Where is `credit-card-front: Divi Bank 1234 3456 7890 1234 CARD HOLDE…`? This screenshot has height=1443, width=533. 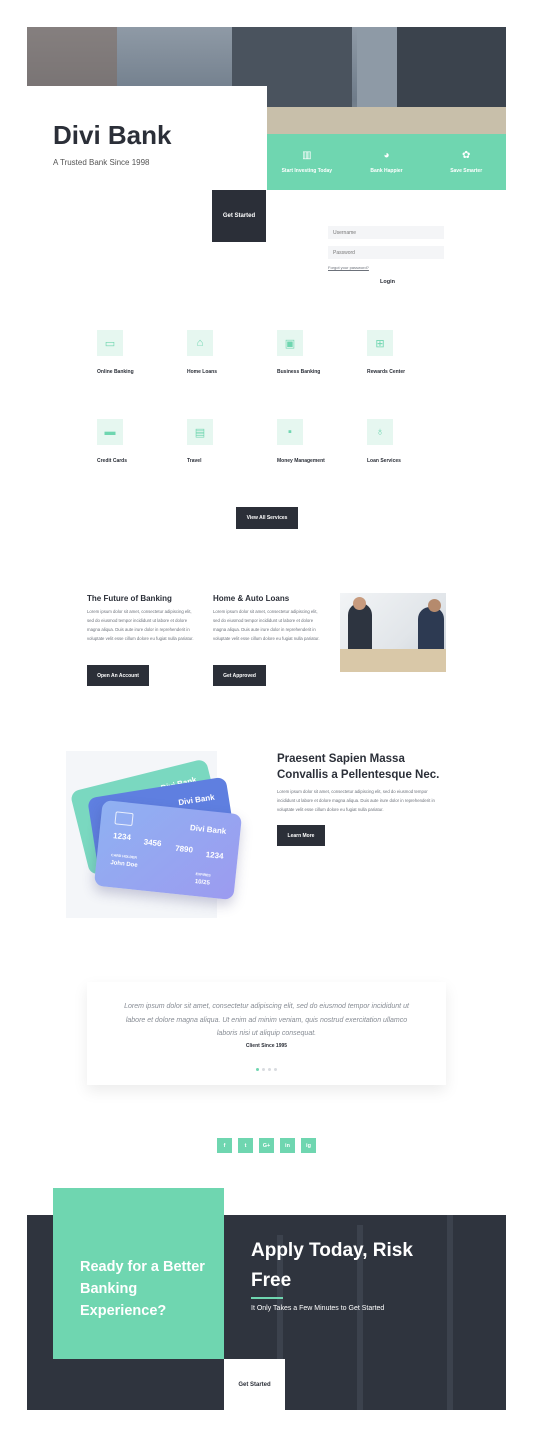 credit-card-front: Divi Bank 1234 3456 7890 1234 CARD HOLDE… is located at coordinates (168, 850).